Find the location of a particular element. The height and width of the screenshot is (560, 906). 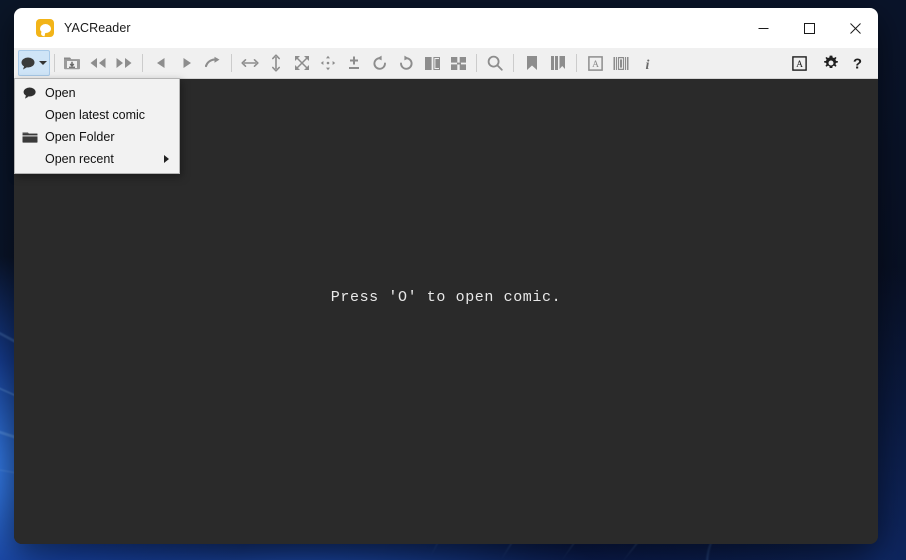

rotate-left-icon is located at coordinates (379, 62).